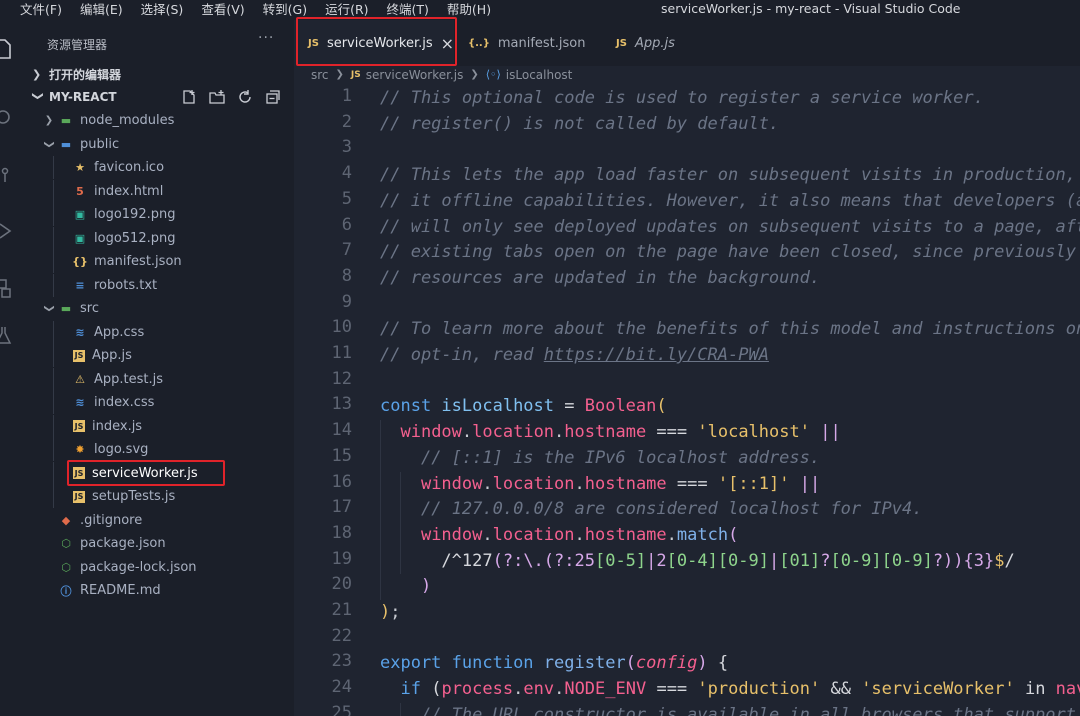  I want to click on tab-manifest: {..} manifest.json, so click(528, 43).